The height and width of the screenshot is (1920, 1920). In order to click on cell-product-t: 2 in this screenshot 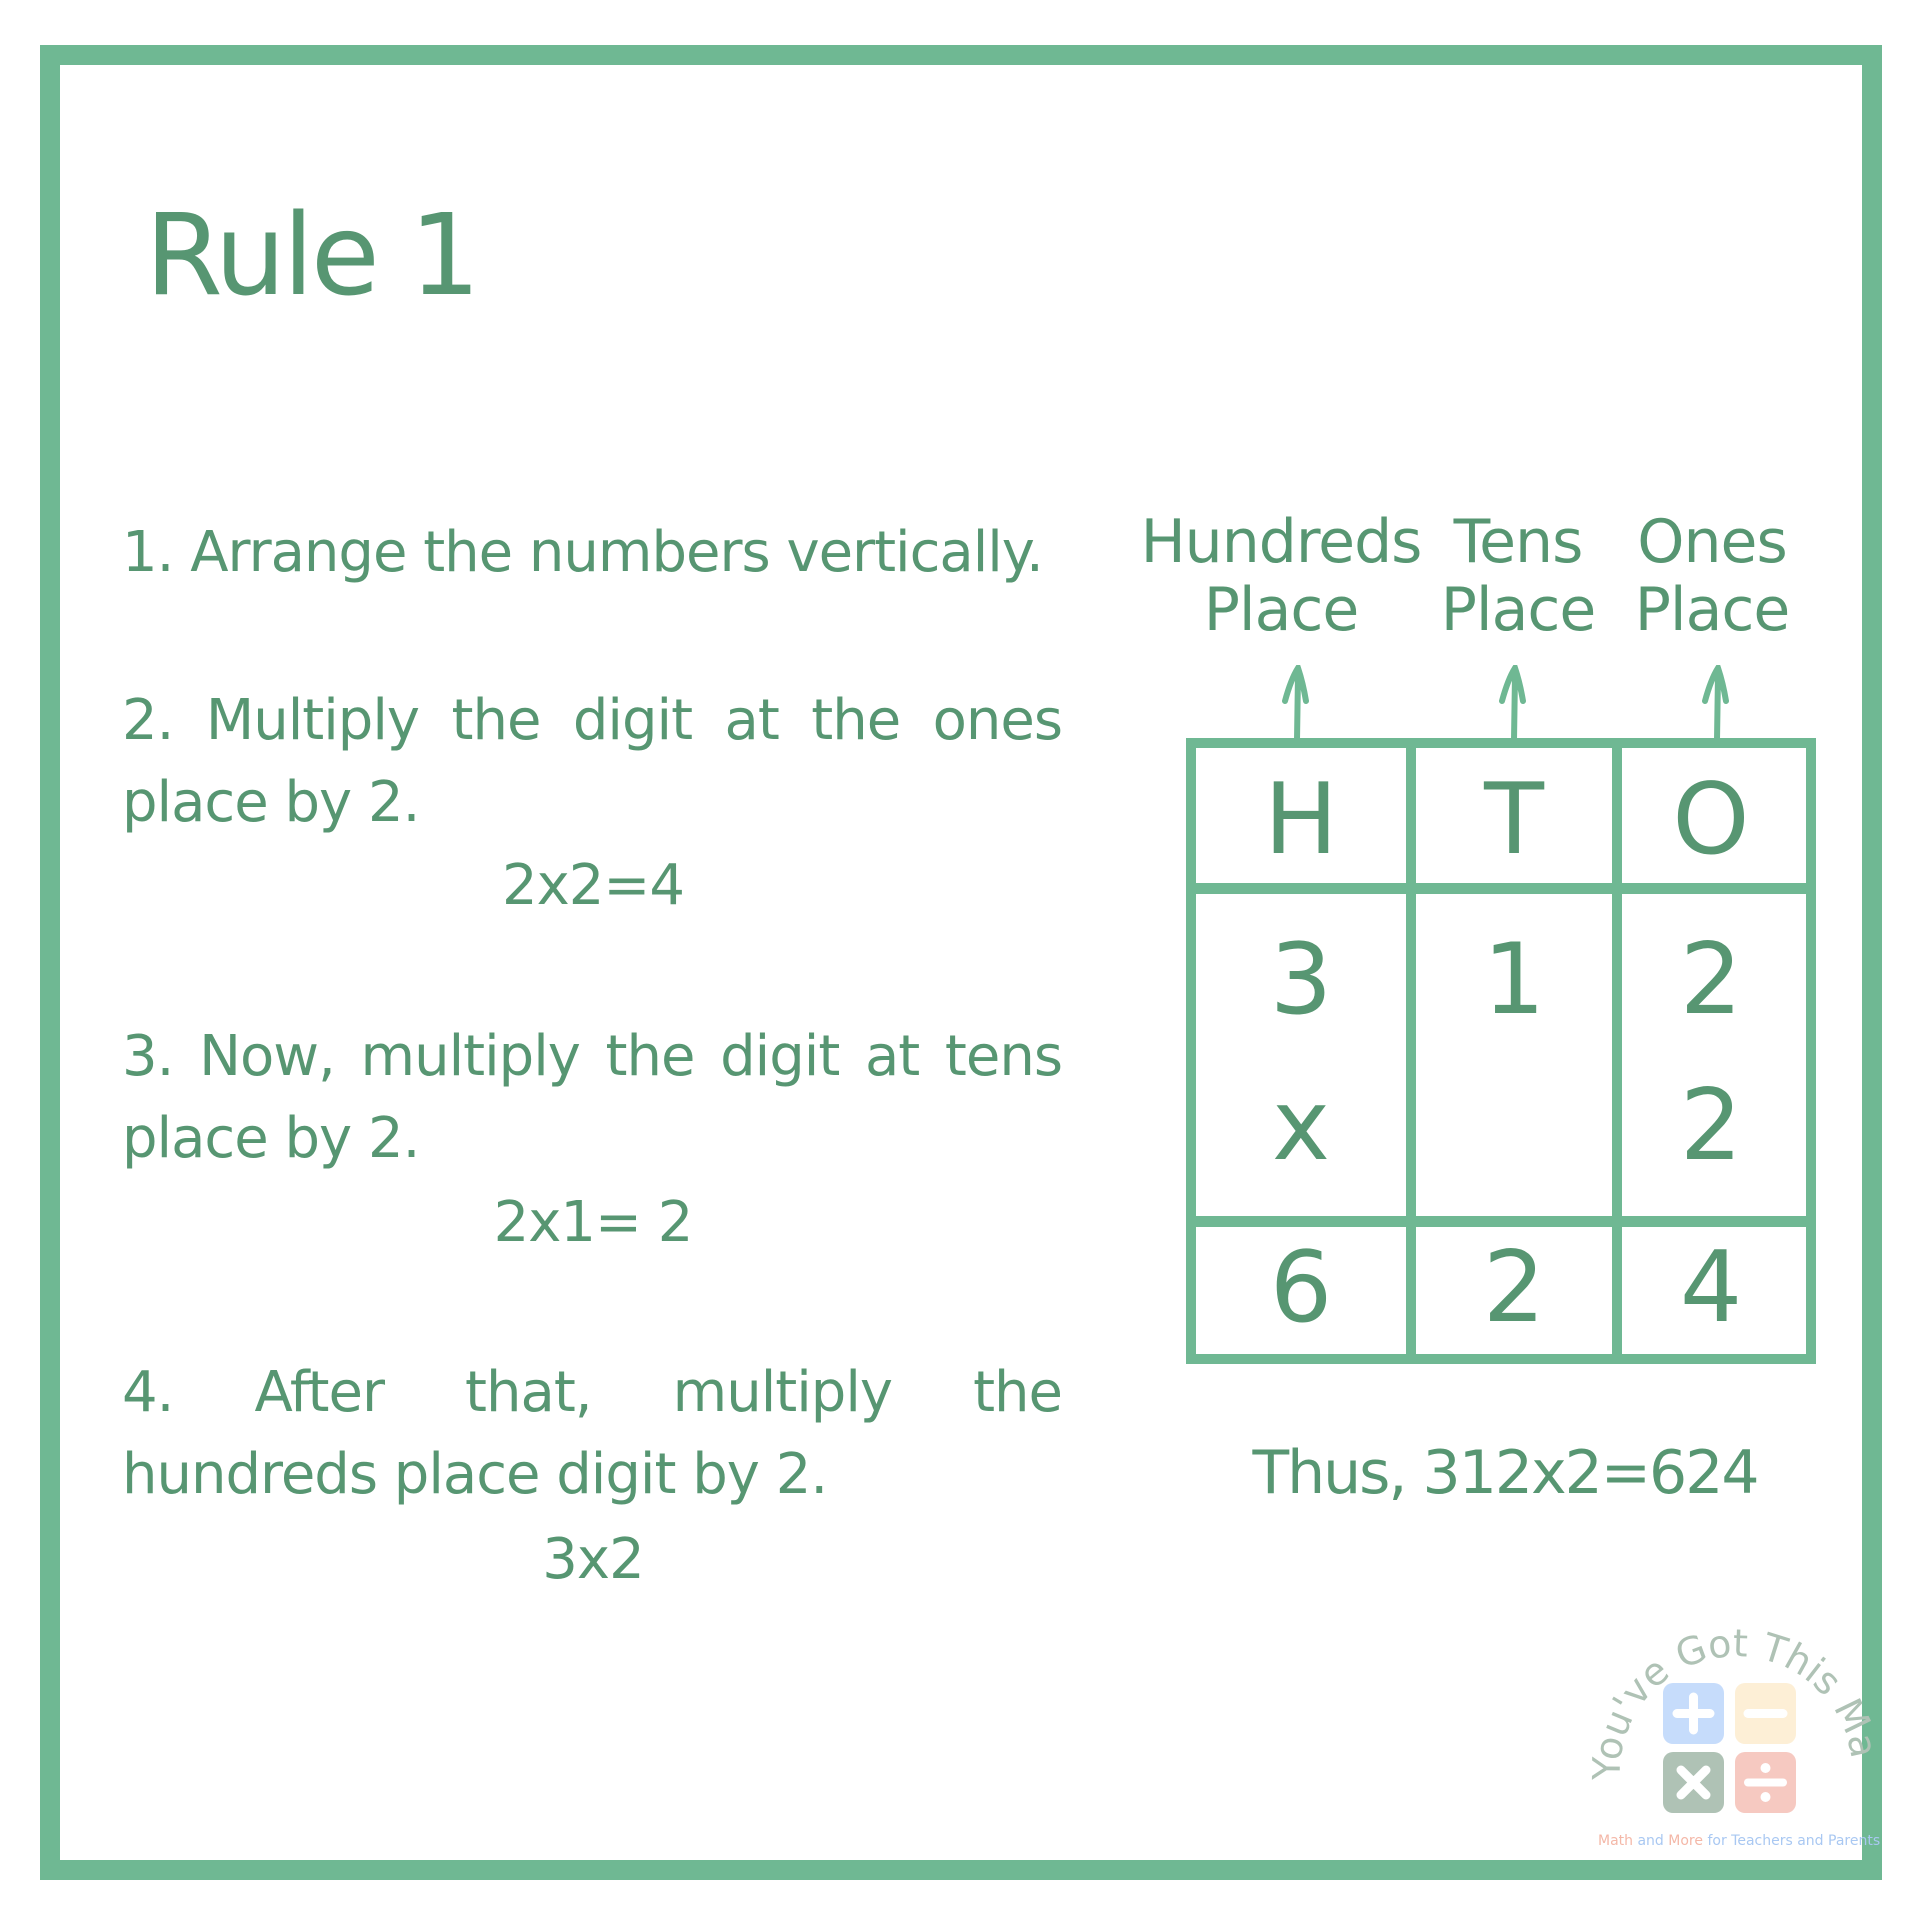, I will do `click(1514, 1288)`.